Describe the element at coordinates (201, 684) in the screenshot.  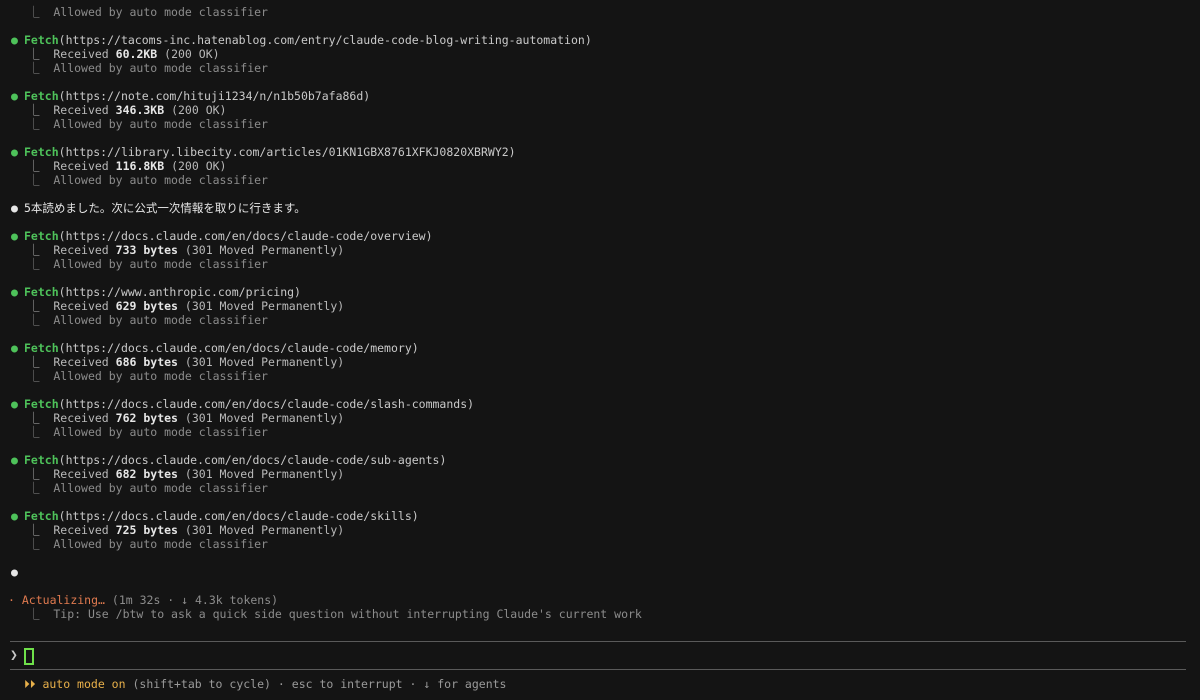
I see `mode-hint: (shift+tab to cycle)` at that location.